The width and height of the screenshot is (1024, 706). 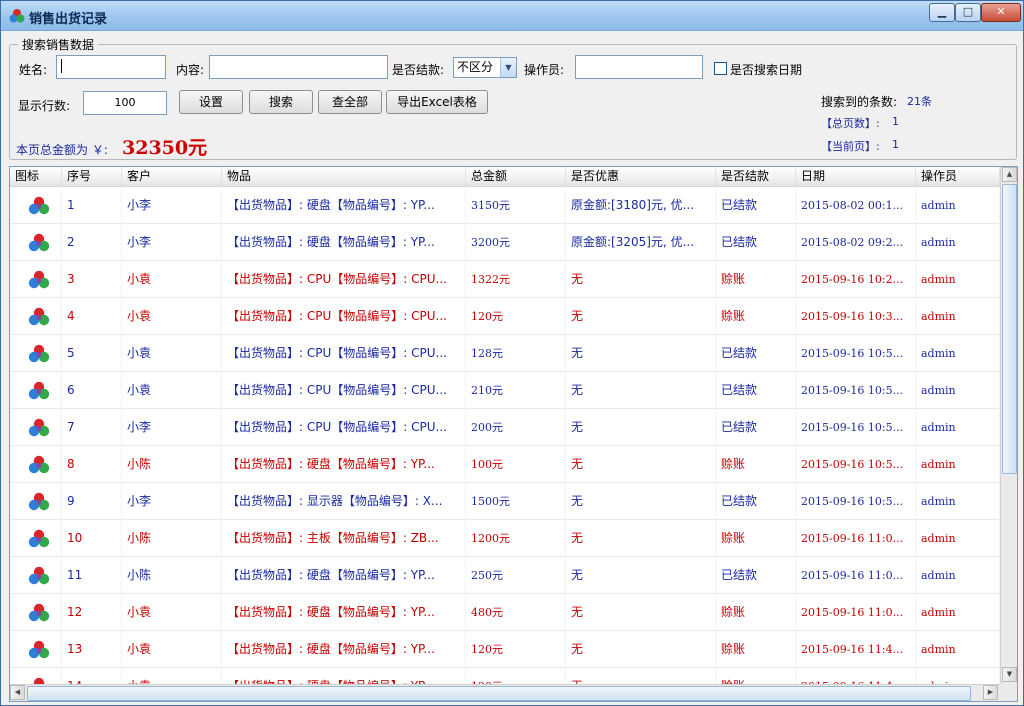 I want to click on settings-button: 设置, so click(x=211, y=102).